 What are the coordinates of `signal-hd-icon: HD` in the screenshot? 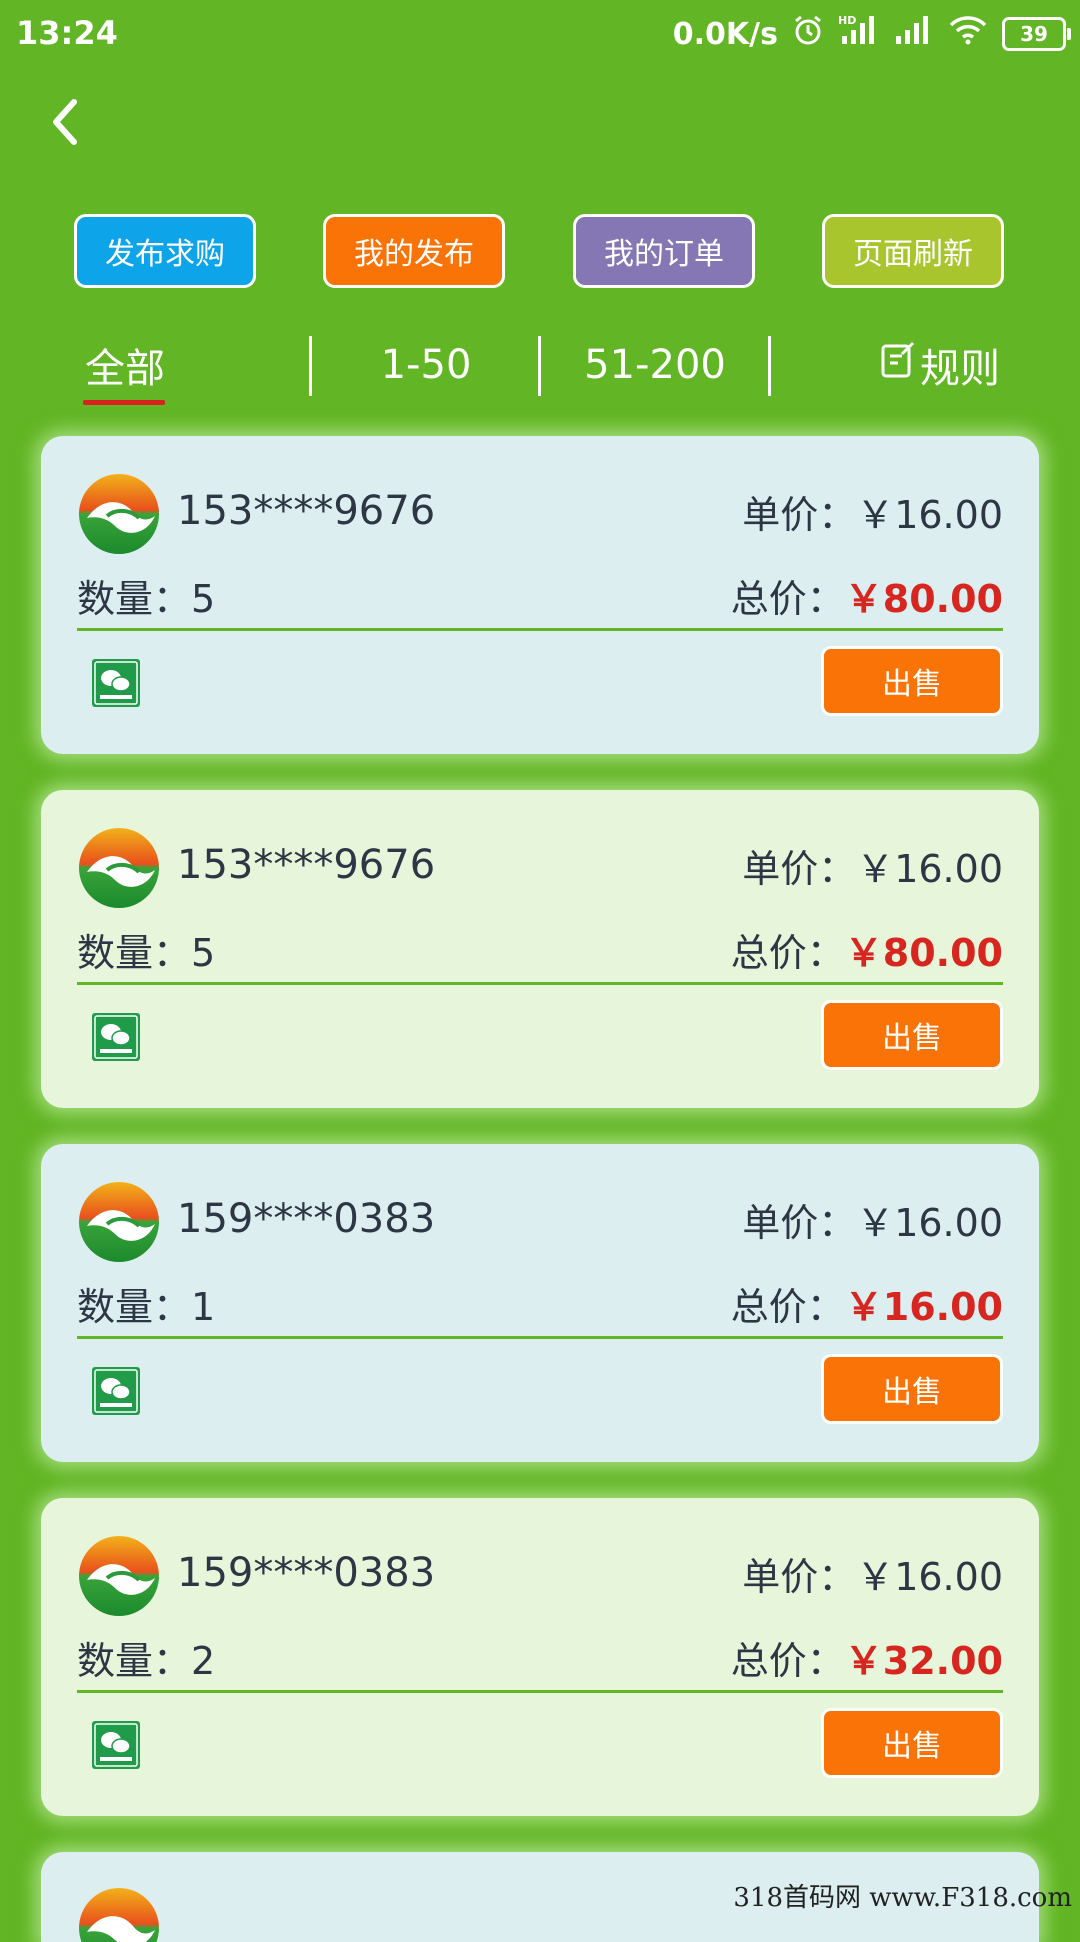 It's located at (859, 34).